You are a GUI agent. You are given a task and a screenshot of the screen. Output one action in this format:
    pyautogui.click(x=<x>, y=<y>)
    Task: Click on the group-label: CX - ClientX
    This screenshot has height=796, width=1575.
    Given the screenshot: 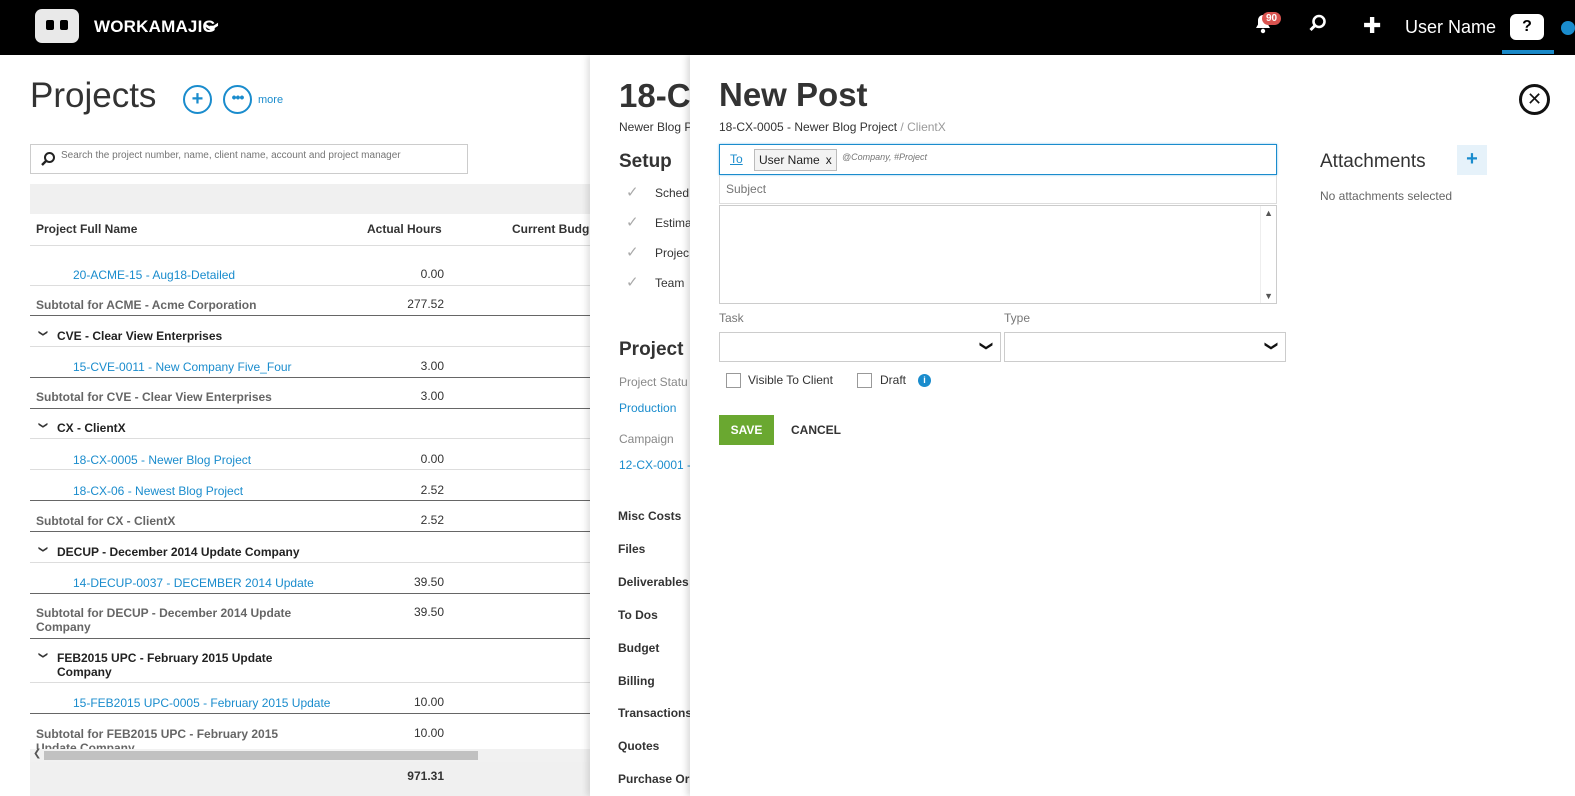 What is the action you would take?
    pyautogui.click(x=187, y=428)
    